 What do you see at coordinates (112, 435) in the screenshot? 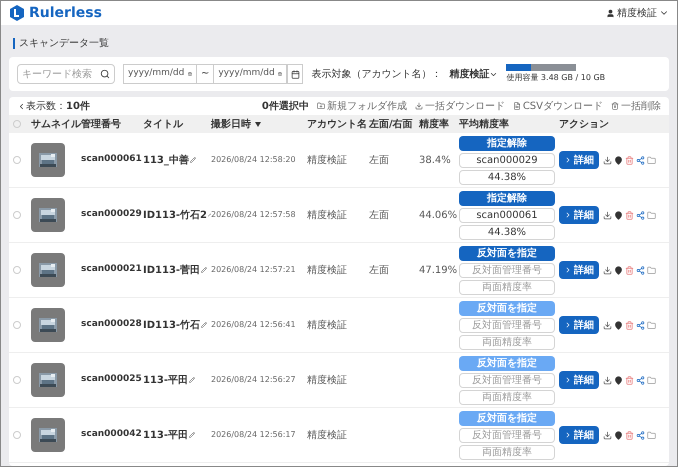
I see `scan-id: scan000042` at bounding box center [112, 435].